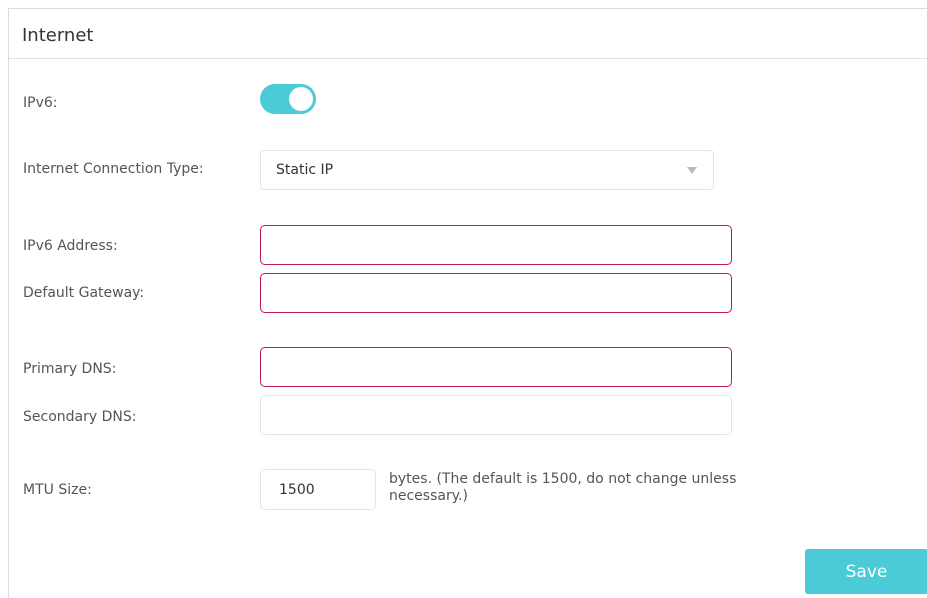 Image resolution: width=927 pixels, height=598 pixels. I want to click on primary-dns-label: Primary DNS:, so click(70, 369).